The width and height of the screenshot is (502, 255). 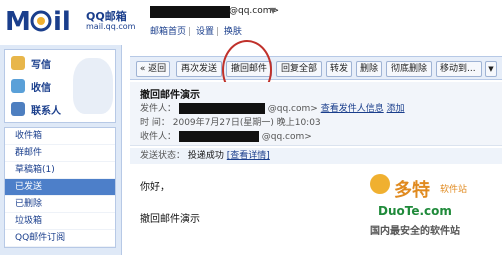 I want to click on mail-logo: M il, so click(x=44, y=20).